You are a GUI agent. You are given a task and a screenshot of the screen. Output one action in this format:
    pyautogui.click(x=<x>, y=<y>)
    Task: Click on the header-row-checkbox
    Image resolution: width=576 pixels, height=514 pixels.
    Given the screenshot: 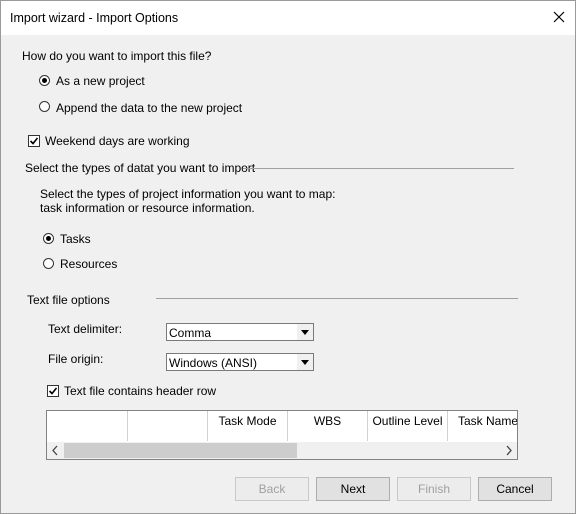 What is the action you would take?
    pyautogui.click(x=53, y=391)
    